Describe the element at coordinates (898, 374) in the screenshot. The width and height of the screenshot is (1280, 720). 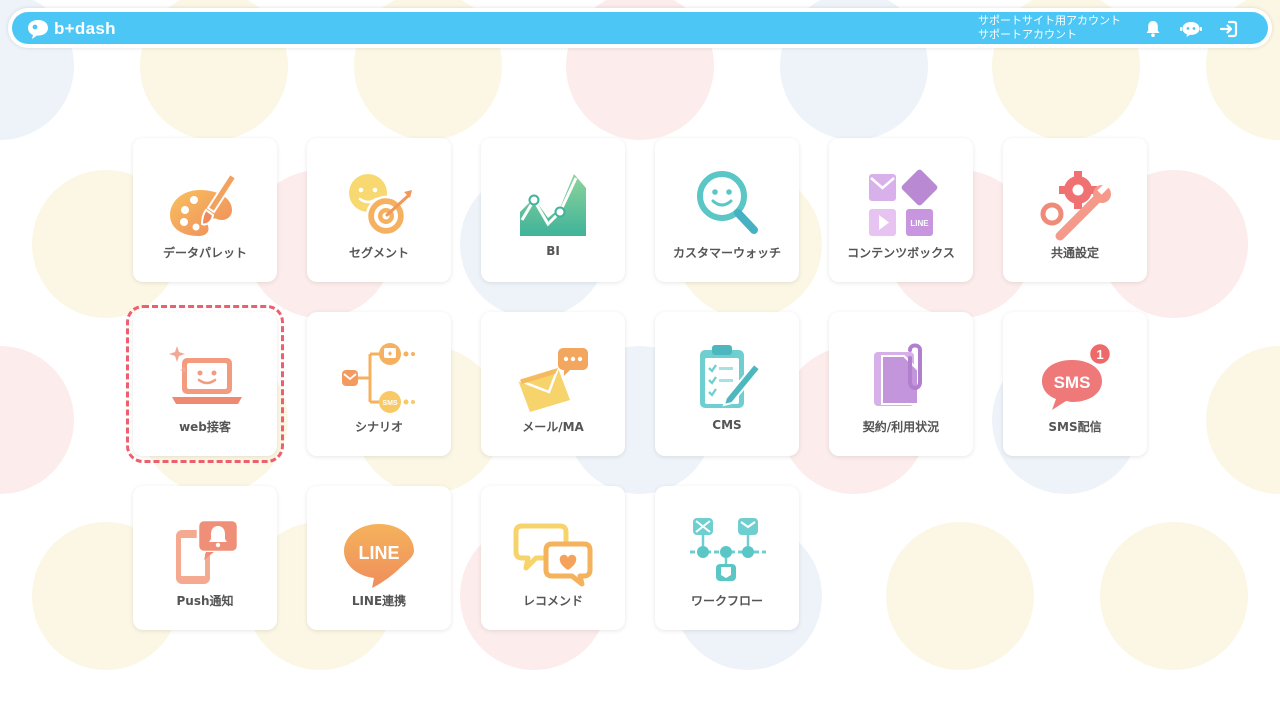
I see `document-clip-icon` at that location.